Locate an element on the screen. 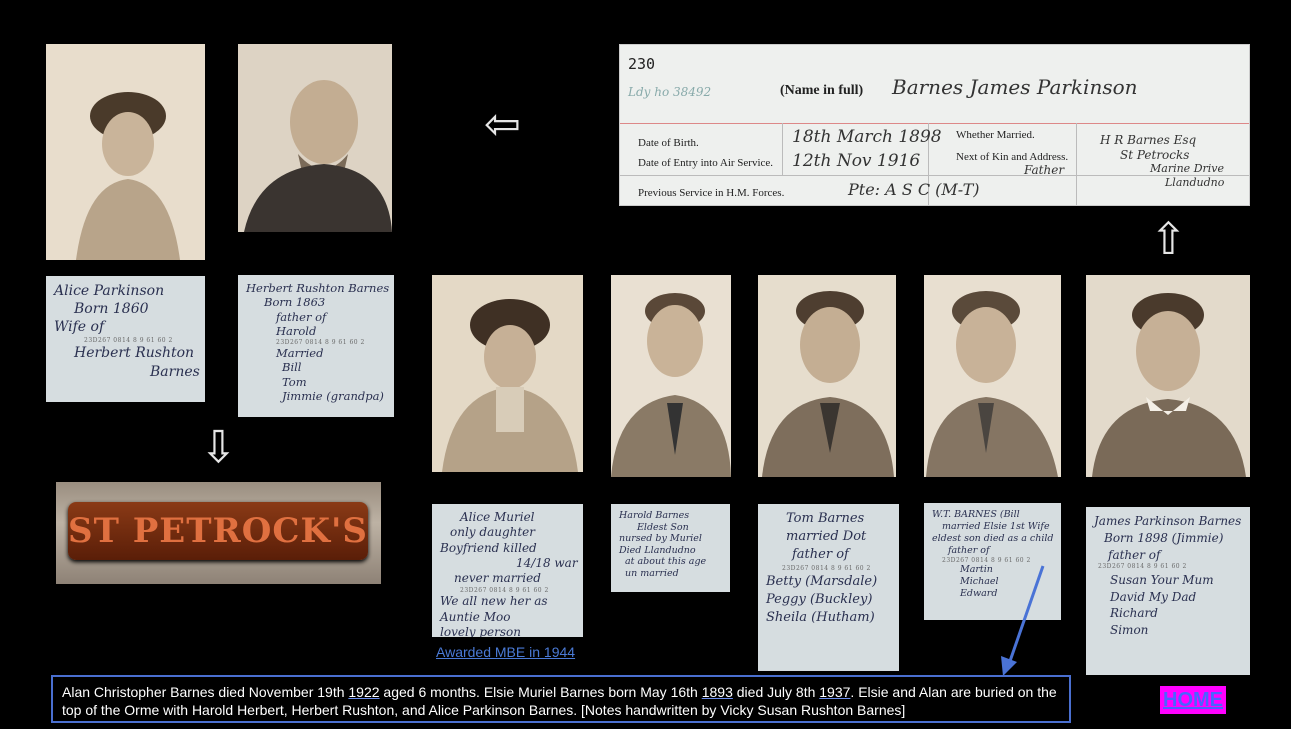  left-arrow-icon: ⇦ is located at coordinates (502, 124).